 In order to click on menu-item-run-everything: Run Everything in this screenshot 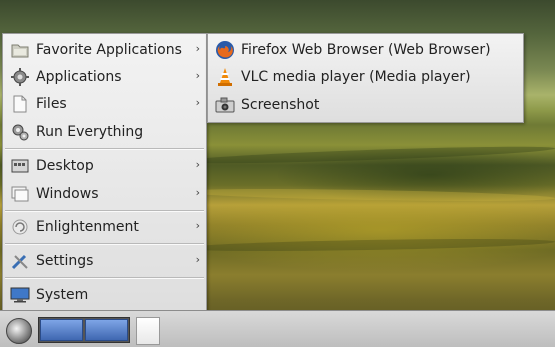, I will do `click(104, 131)`.